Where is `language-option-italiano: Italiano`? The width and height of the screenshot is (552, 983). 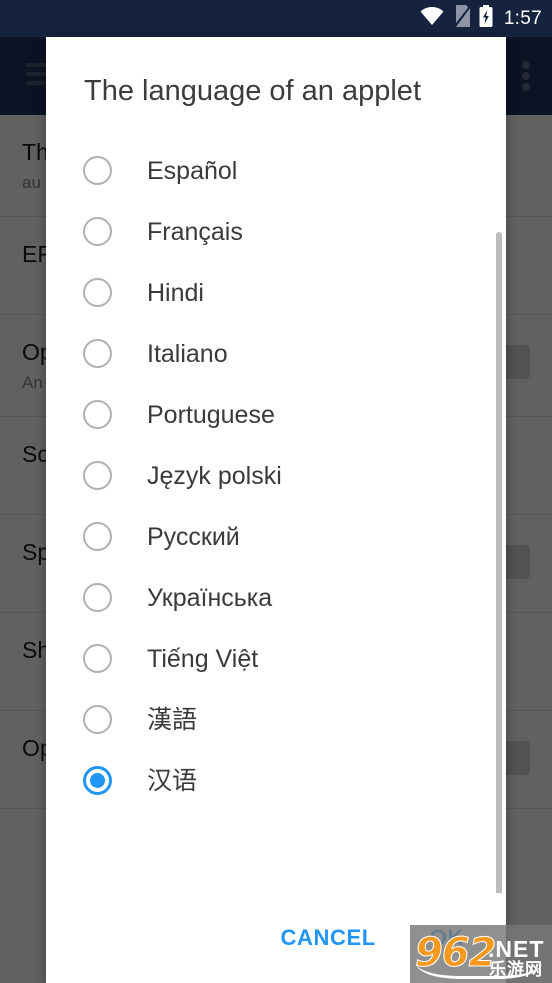 language-option-italiano: Italiano is located at coordinates (276, 353).